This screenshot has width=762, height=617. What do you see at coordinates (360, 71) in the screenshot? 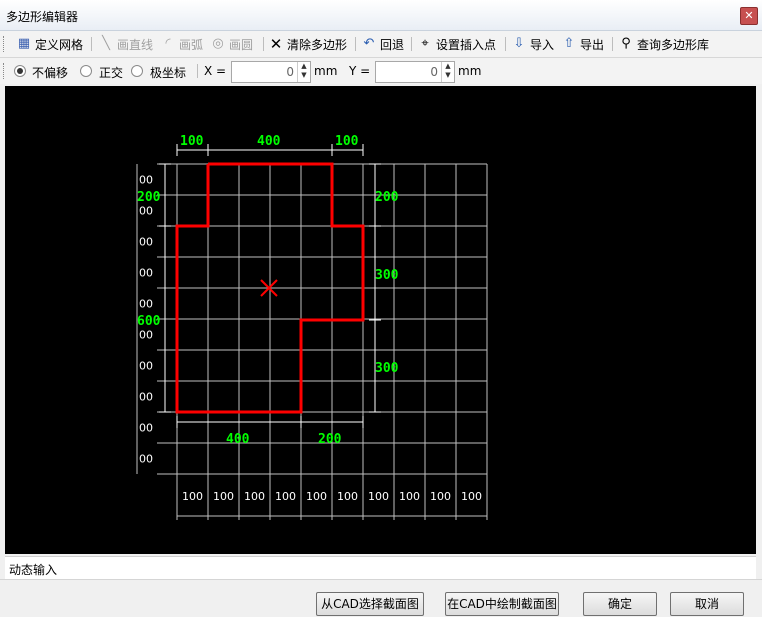
I see `y-label: Y =` at bounding box center [360, 71].